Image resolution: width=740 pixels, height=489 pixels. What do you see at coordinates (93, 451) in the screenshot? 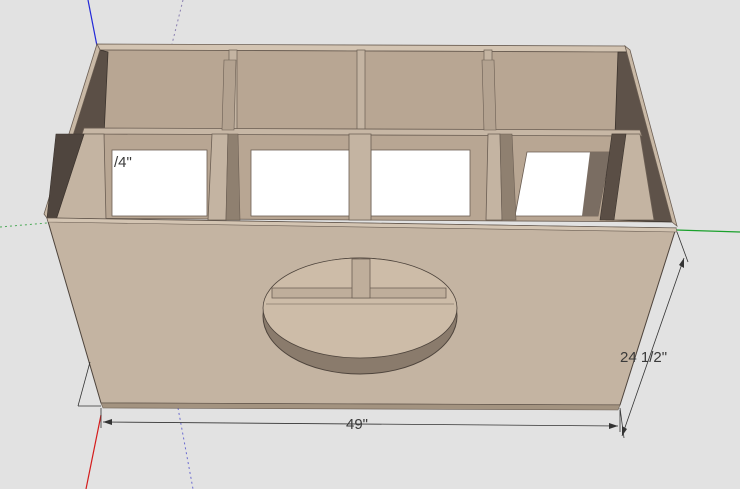
I see `red-axis` at bounding box center [93, 451].